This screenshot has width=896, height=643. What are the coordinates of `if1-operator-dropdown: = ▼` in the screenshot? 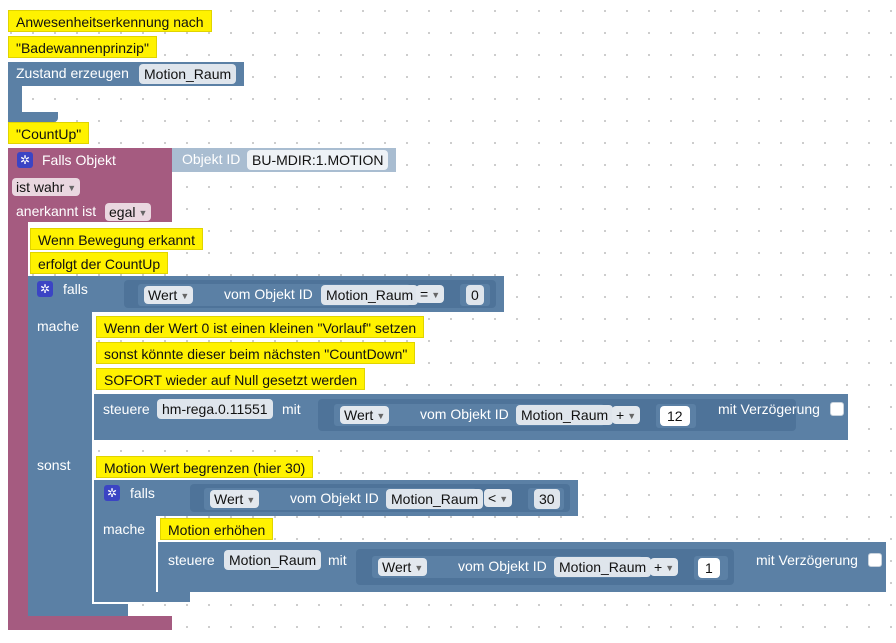 It's located at (430, 294).